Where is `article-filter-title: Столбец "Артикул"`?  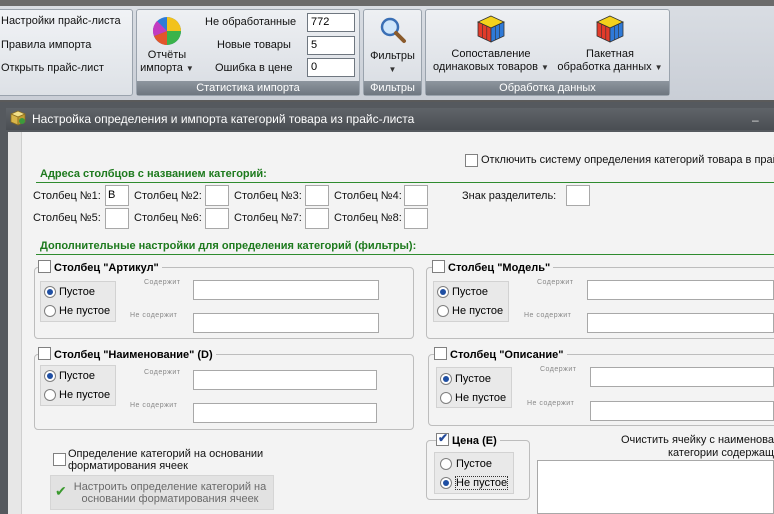
article-filter-title: Столбец "Артикул" is located at coordinates (106, 268).